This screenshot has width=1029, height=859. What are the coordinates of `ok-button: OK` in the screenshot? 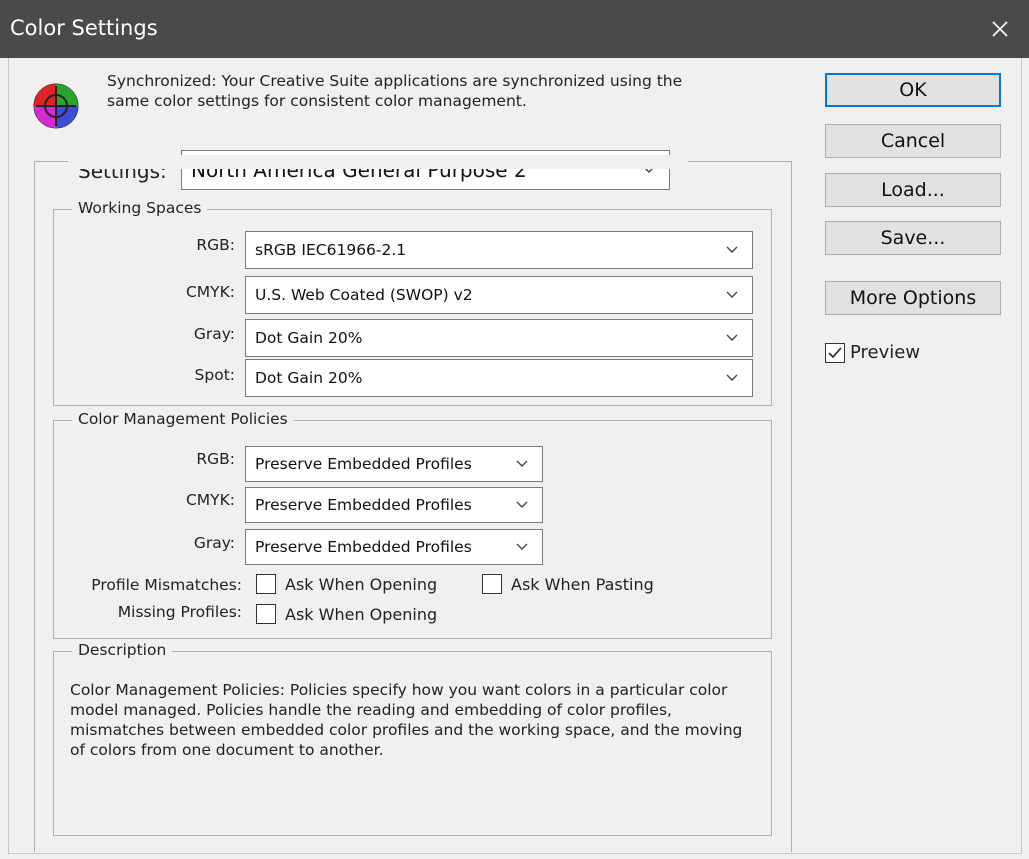 It's located at (913, 90).